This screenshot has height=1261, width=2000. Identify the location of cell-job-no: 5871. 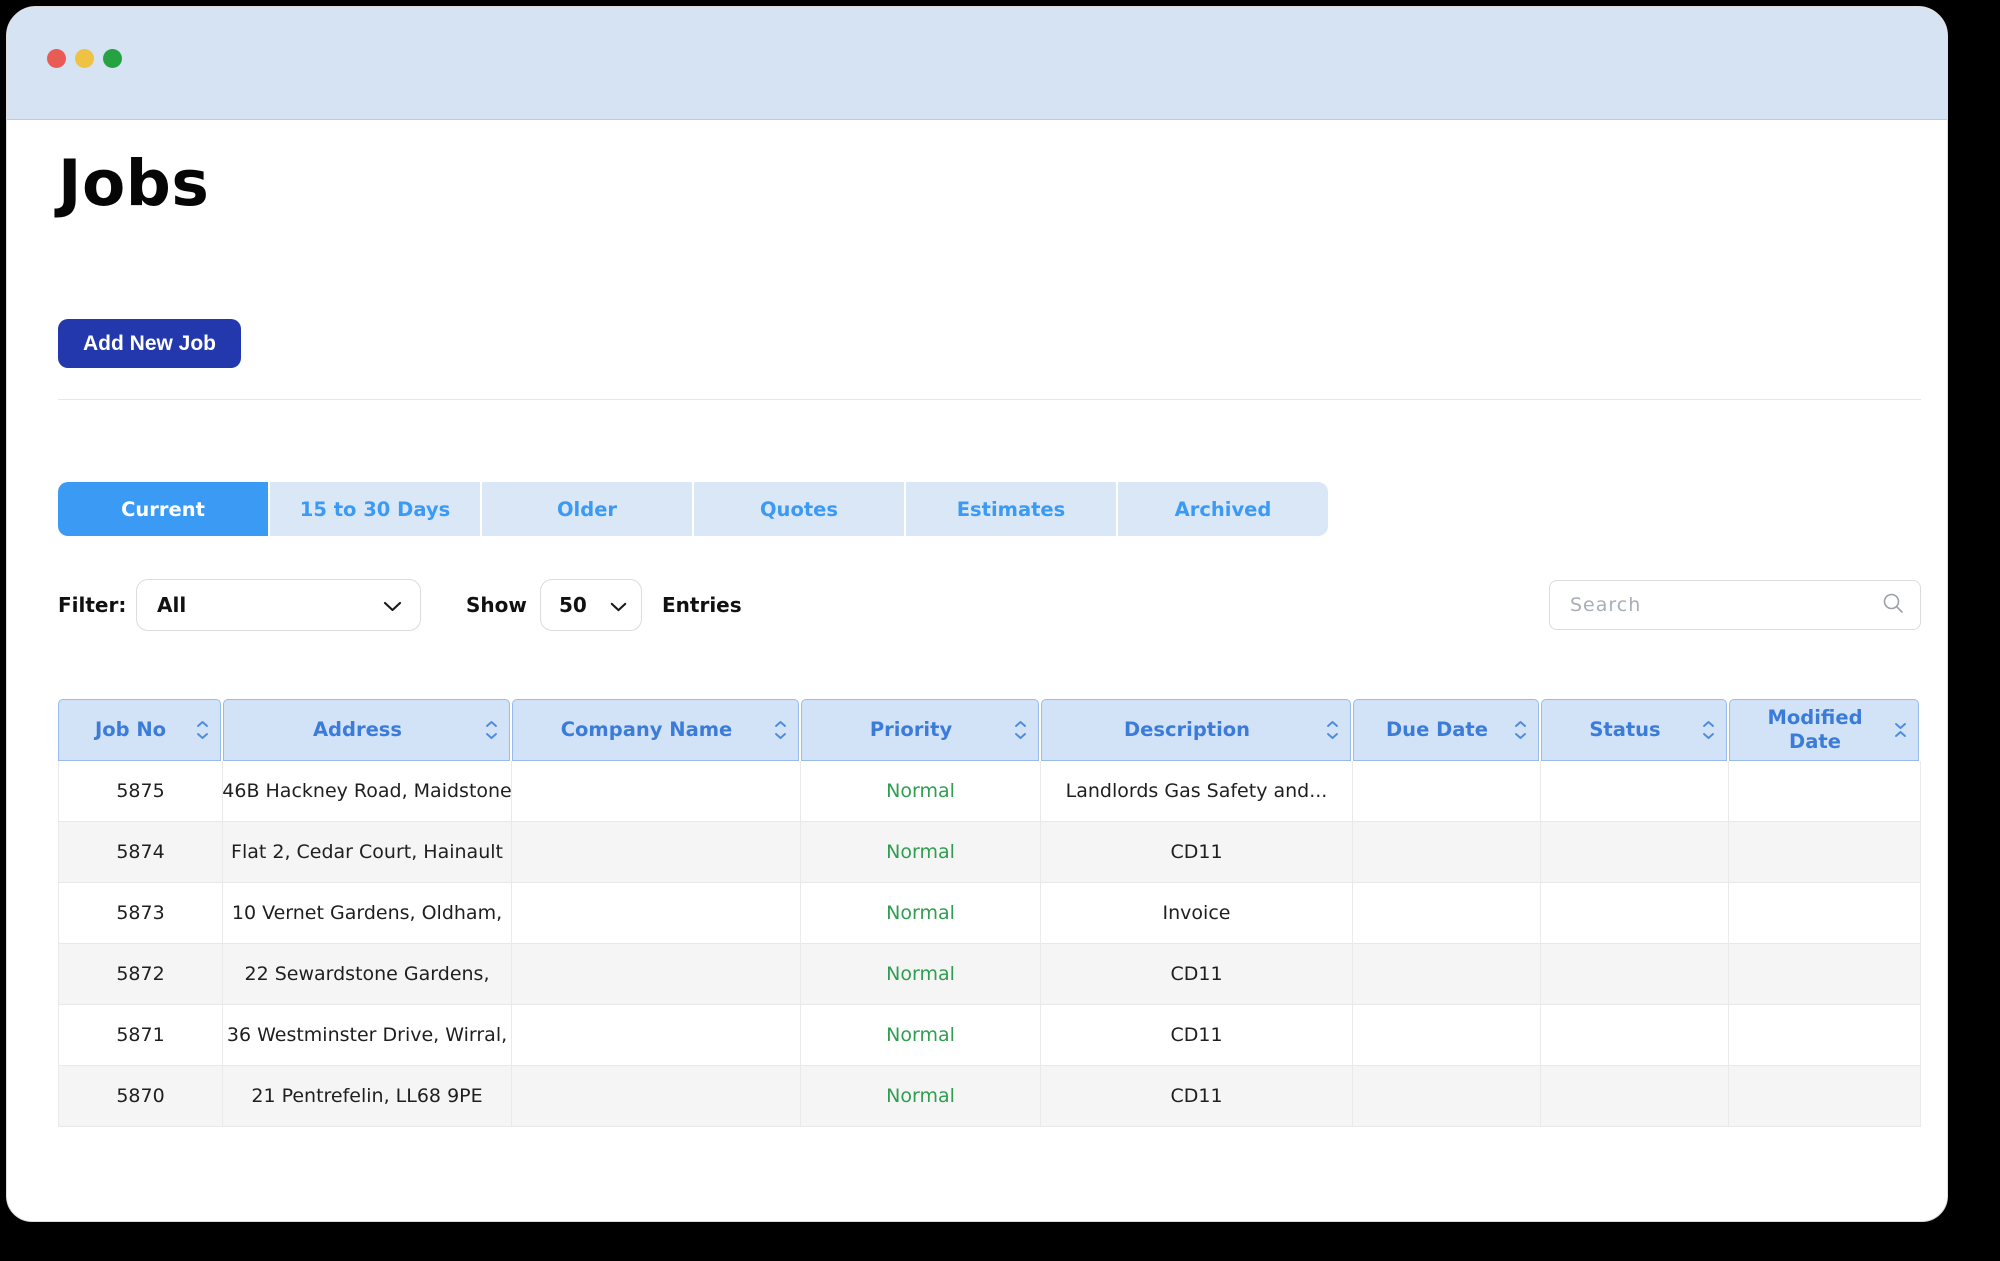
(140, 1035).